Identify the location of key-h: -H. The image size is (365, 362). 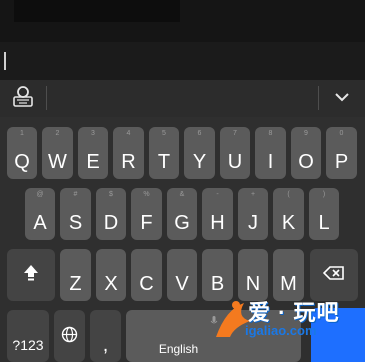
(217, 214).